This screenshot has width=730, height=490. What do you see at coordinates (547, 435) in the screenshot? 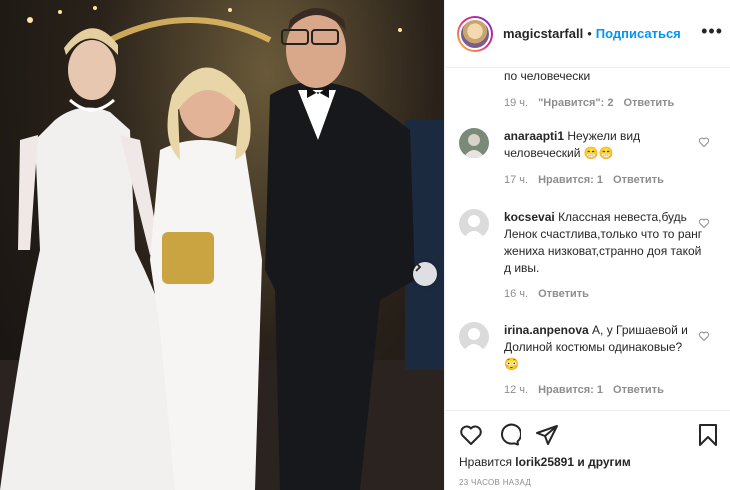
I see `share-icon` at bounding box center [547, 435].